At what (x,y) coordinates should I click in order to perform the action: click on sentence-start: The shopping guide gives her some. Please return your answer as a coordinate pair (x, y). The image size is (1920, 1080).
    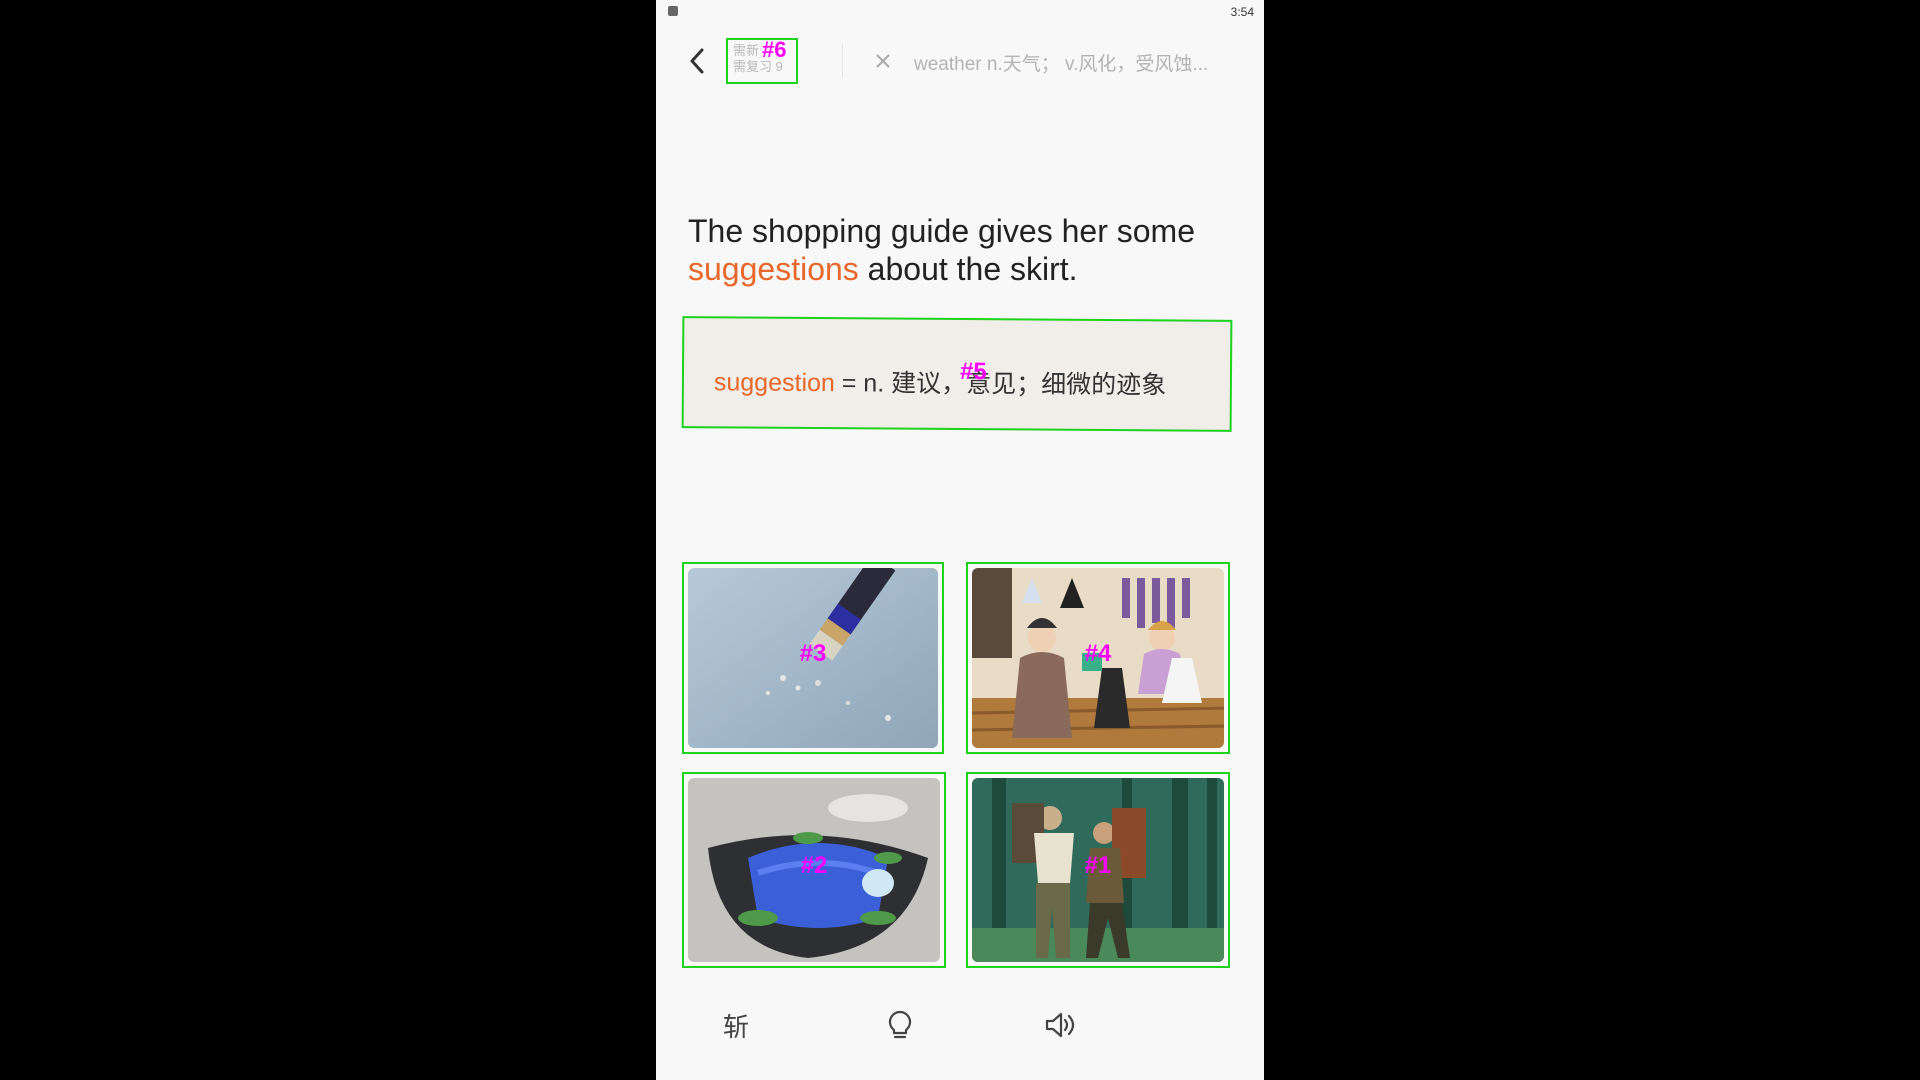
    Looking at the image, I should click on (941, 231).